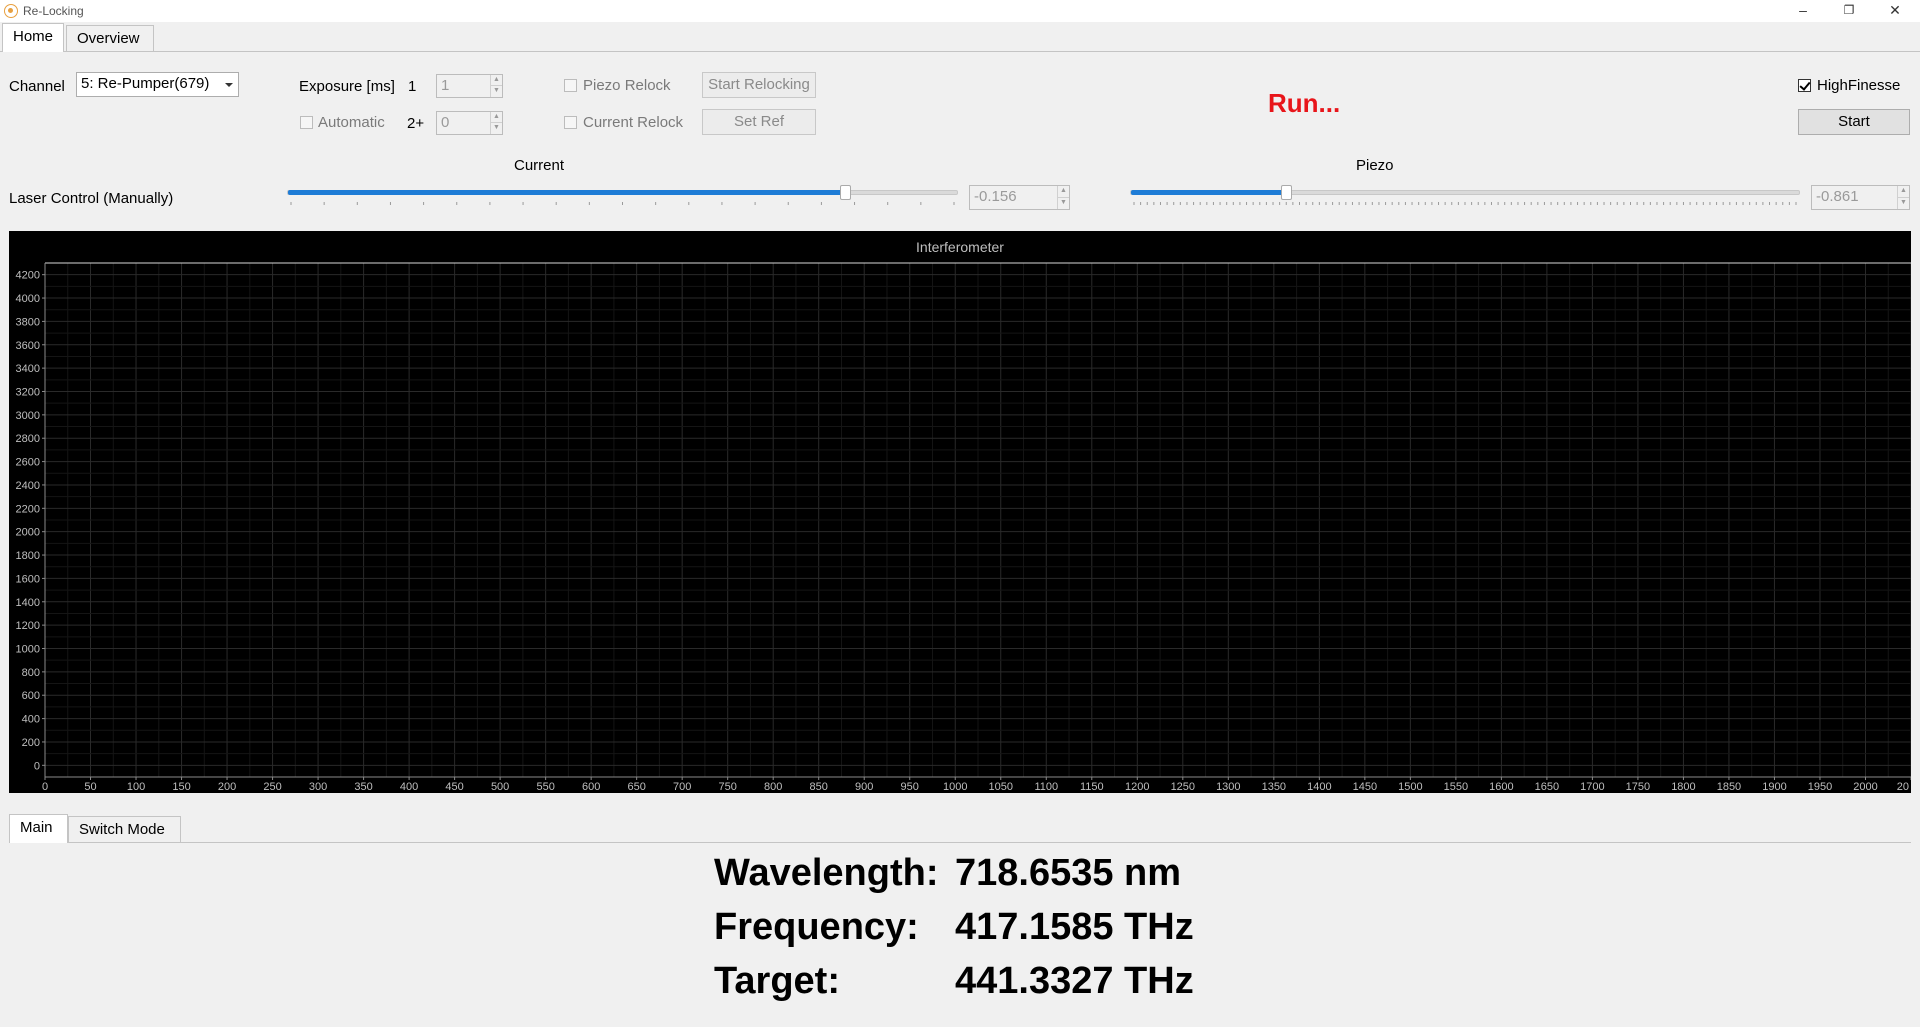 Image resolution: width=1920 pixels, height=1027 pixels. What do you see at coordinates (445, 122) in the screenshot?
I see `exposure-value-2: 0` at bounding box center [445, 122].